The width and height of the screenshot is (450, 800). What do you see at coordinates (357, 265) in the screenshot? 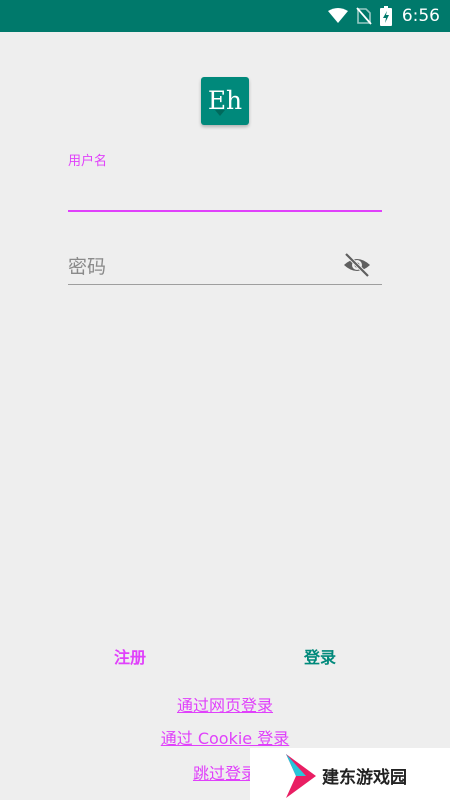
I see `visibility-off-icon` at bounding box center [357, 265].